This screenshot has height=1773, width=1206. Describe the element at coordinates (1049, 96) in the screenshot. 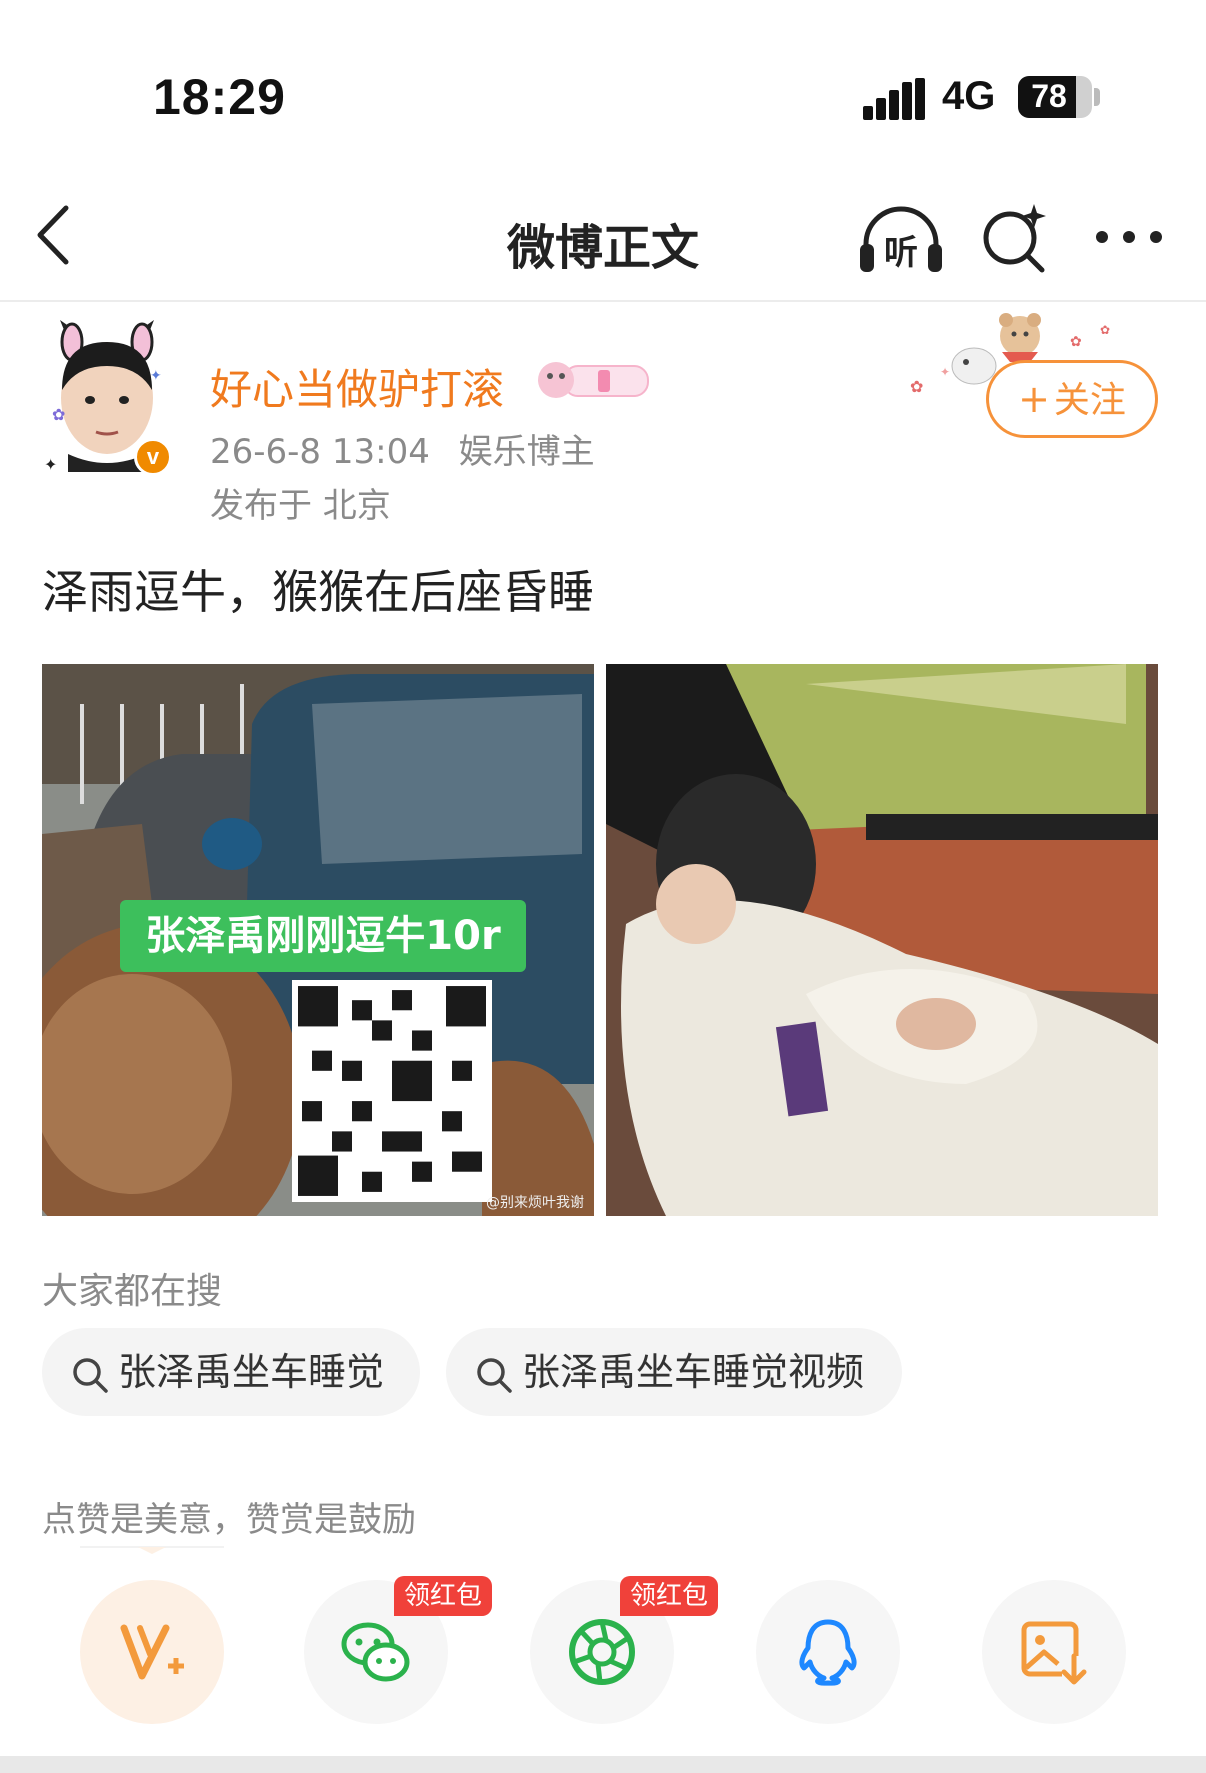

I see `battery-percent: 78` at that location.